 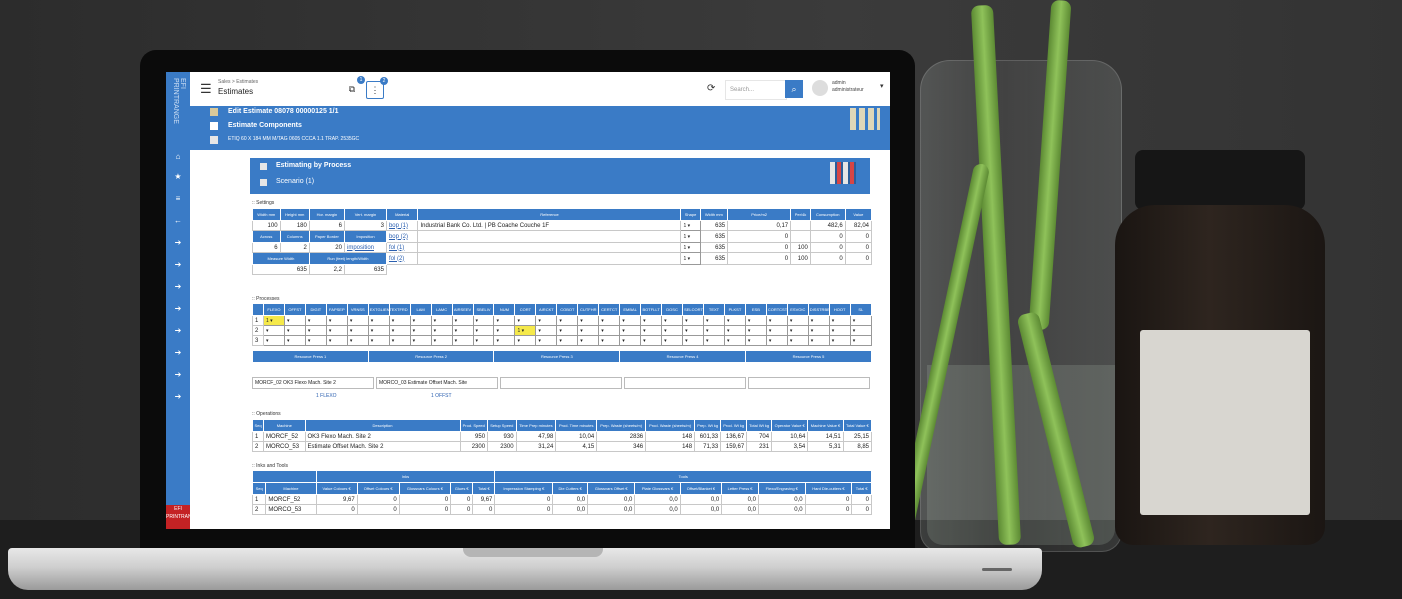 I want to click on arrow-icon: ←, so click(x=178, y=221).